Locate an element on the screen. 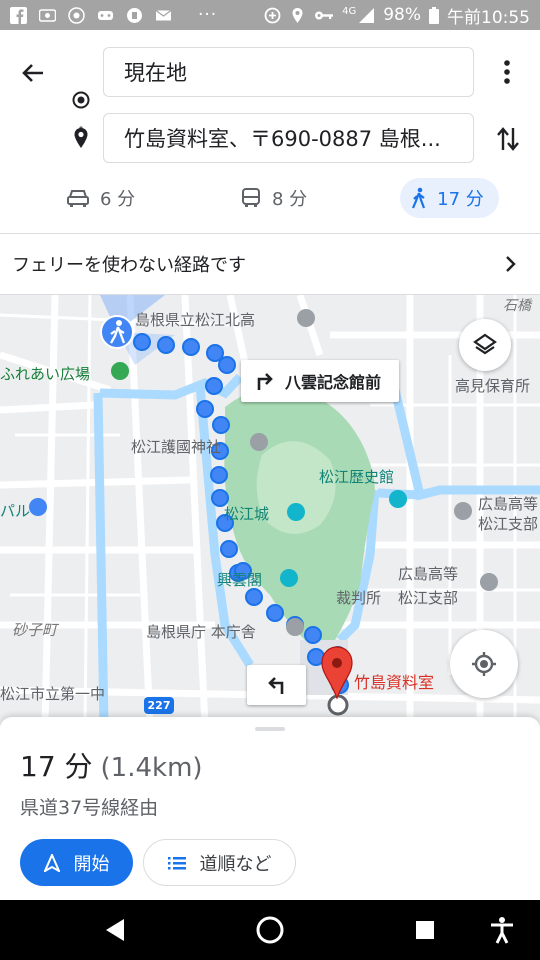 This screenshot has width=540, height=960. mode-walk-time: 17 分 is located at coordinates (460, 199).